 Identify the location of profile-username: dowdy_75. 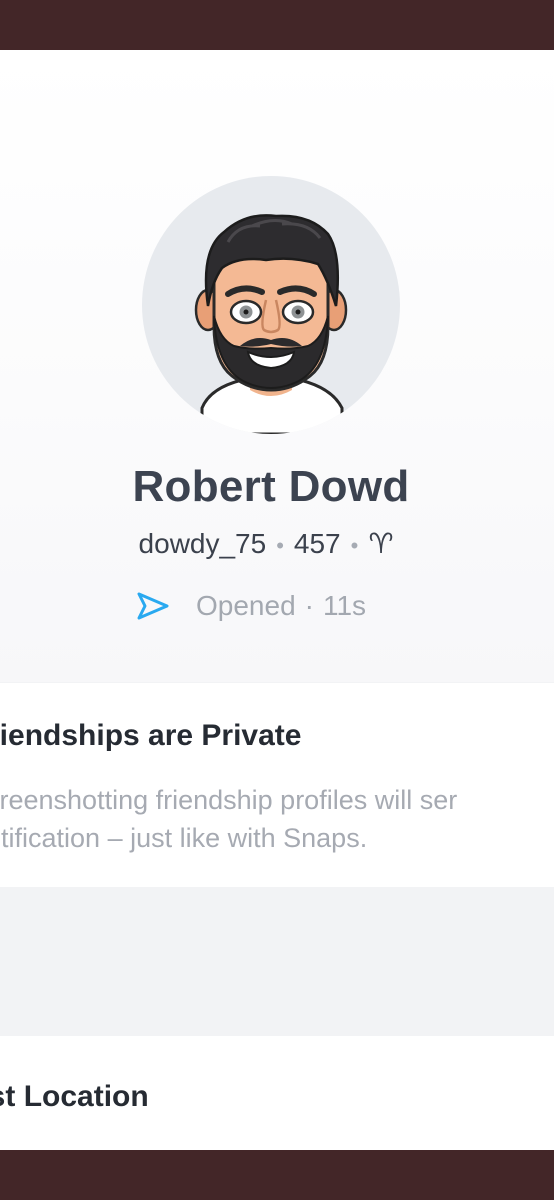
(202, 543).